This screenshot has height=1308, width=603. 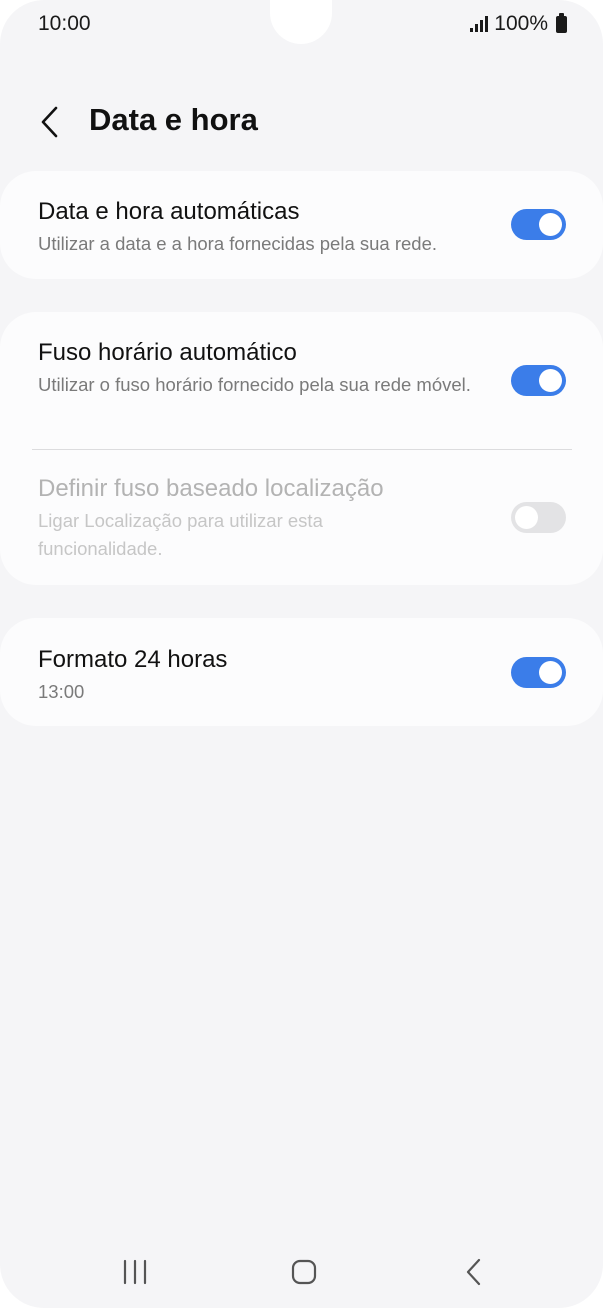 What do you see at coordinates (301, 25) in the screenshot?
I see `status-bar: 10:00 100%` at bounding box center [301, 25].